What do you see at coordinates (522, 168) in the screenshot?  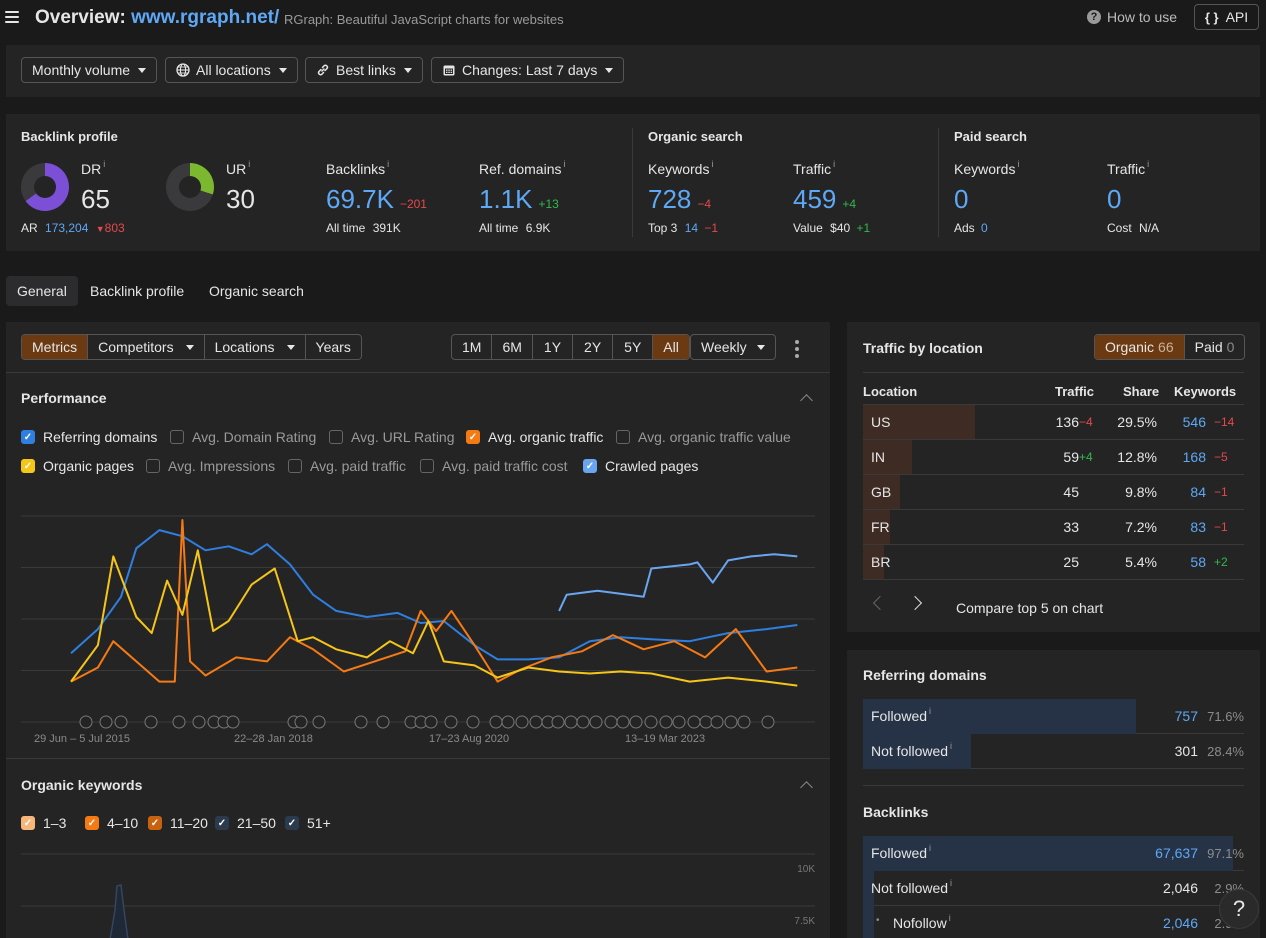 I see `ref-domains-label: Ref. domains i` at bounding box center [522, 168].